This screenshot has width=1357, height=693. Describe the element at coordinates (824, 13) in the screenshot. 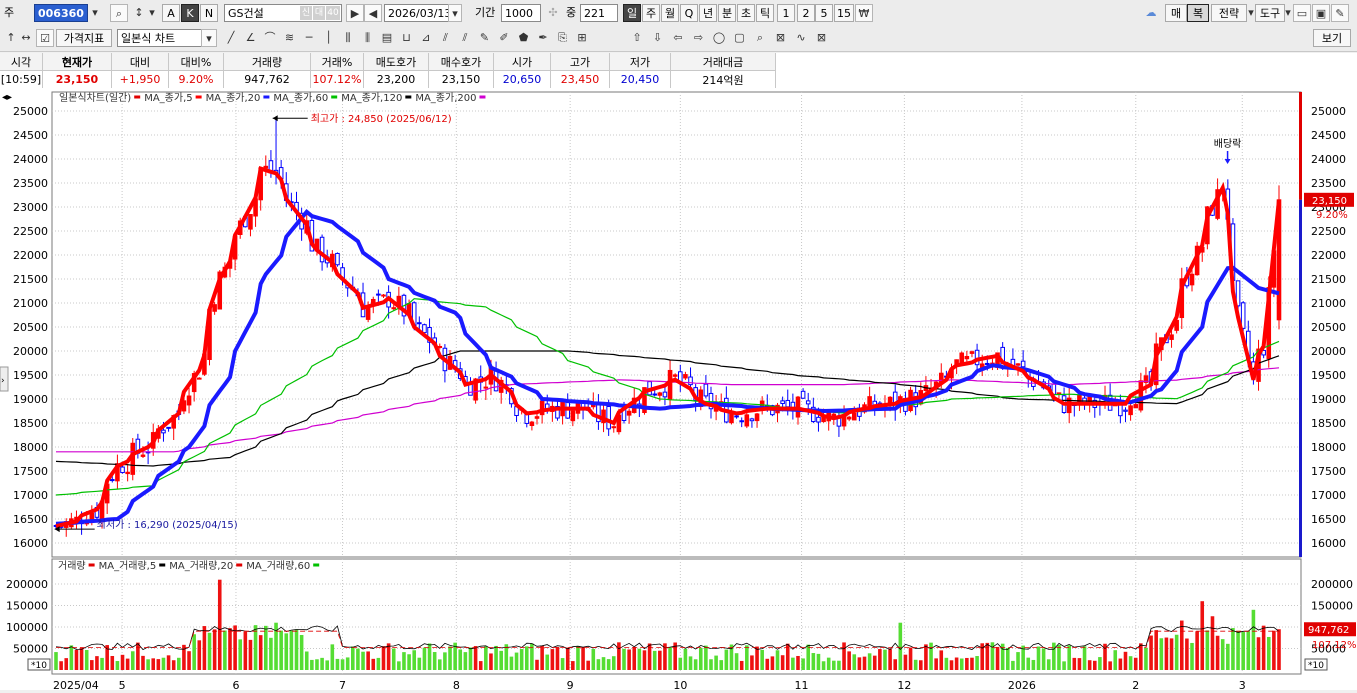

I see `timeframe-button: 5` at that location.